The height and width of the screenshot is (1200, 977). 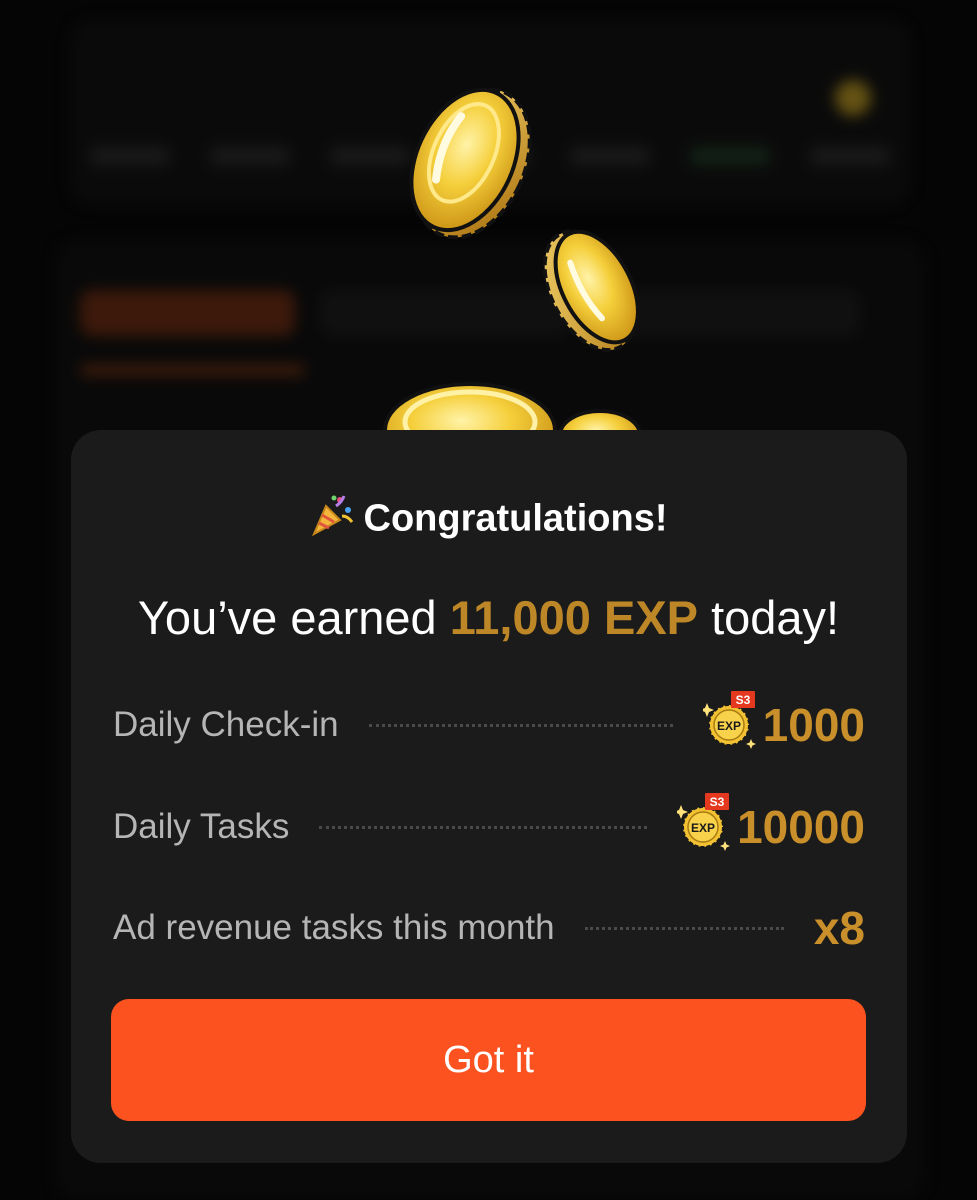 What do you see at coordinates (574, 617) in the screenshot?
I see `earned-exp-amount: 11,000 EXP` at bounding box center [574, 617].